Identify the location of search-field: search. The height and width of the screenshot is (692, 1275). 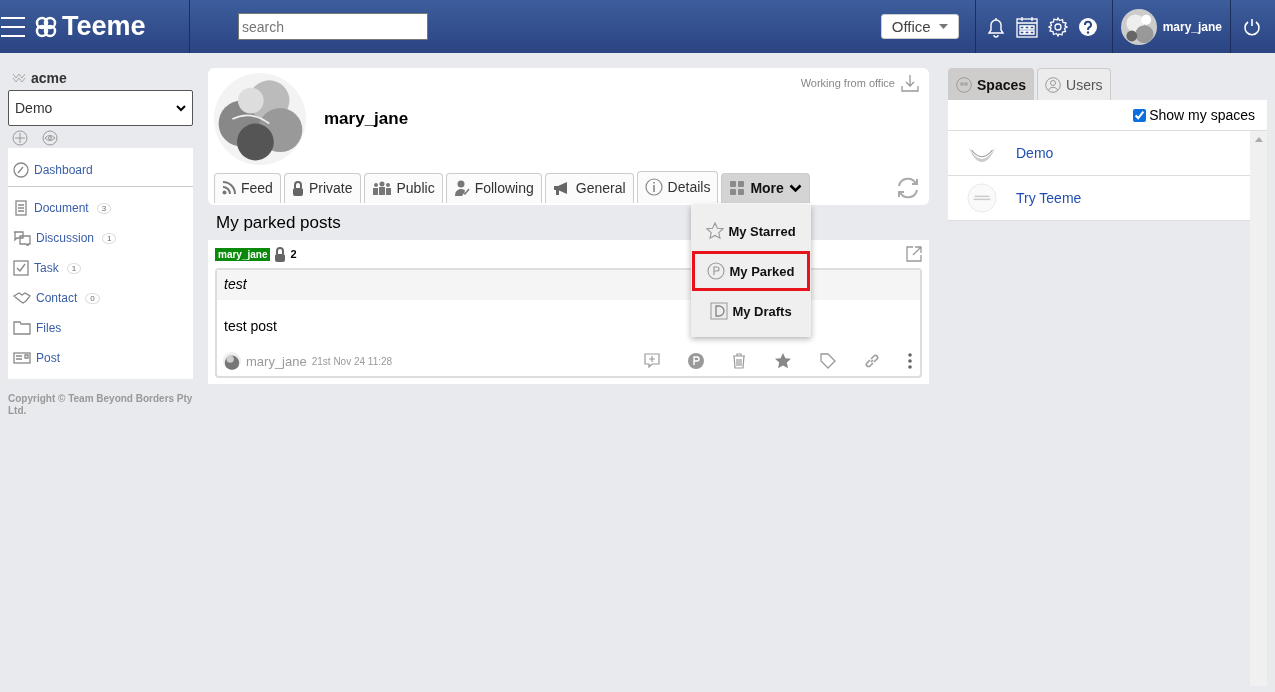
(333, 26).